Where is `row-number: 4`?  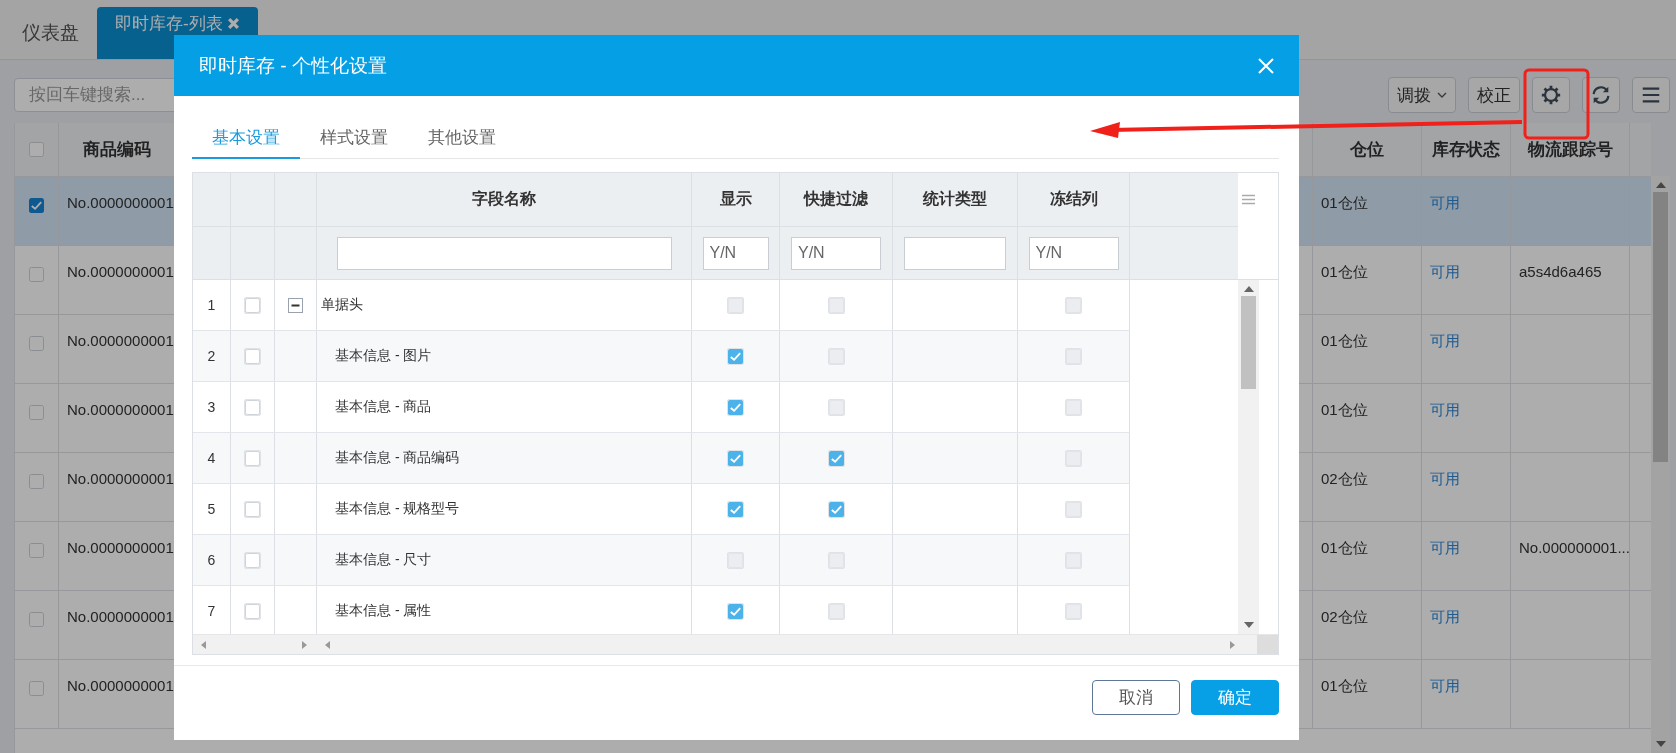 row-number: 4 is located at coordinates (212, 458).